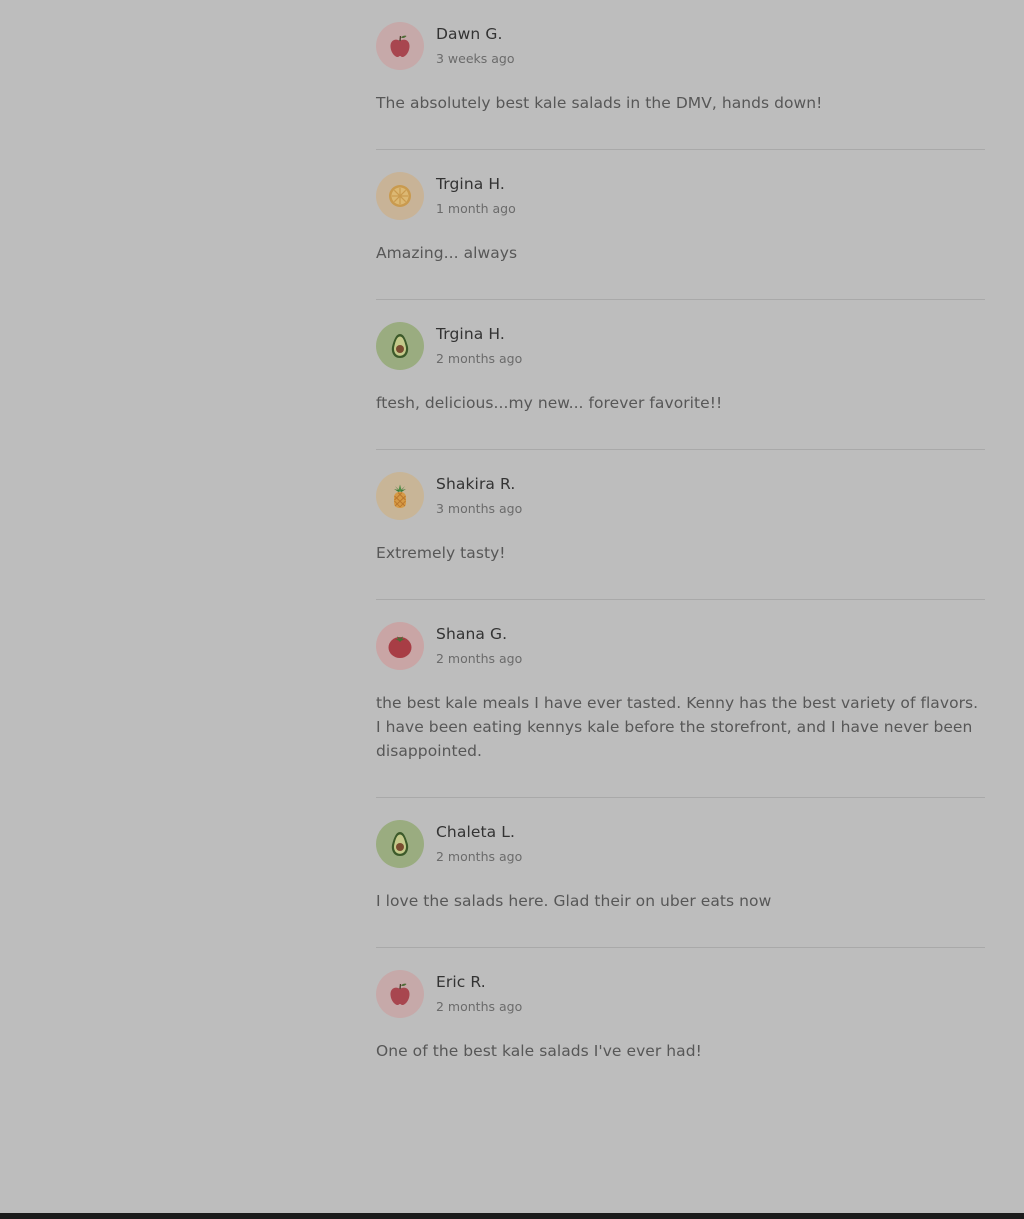  I want to click on tomato-icon, so click(400, 646).